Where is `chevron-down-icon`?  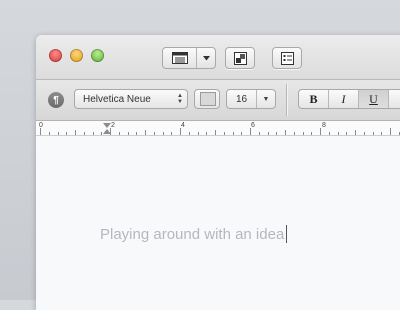 chevron-down-icon is located at coordinates (206, 57).